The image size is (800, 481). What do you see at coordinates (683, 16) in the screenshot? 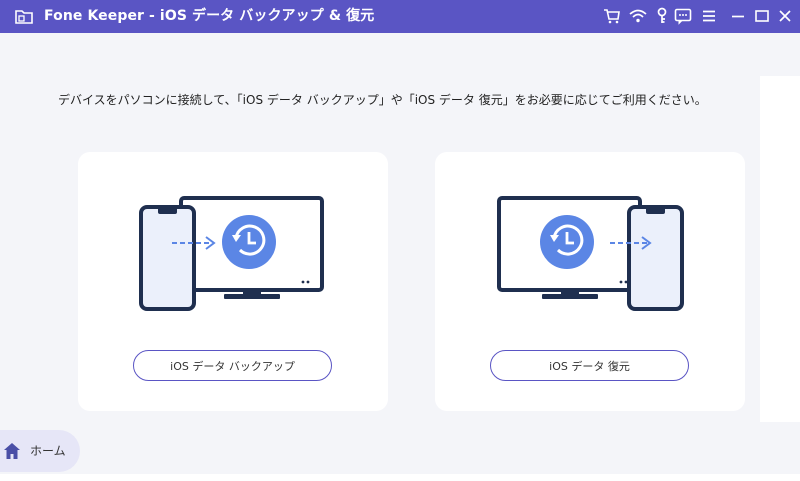
I see `chat-icon` at bounding box center [683, 16].